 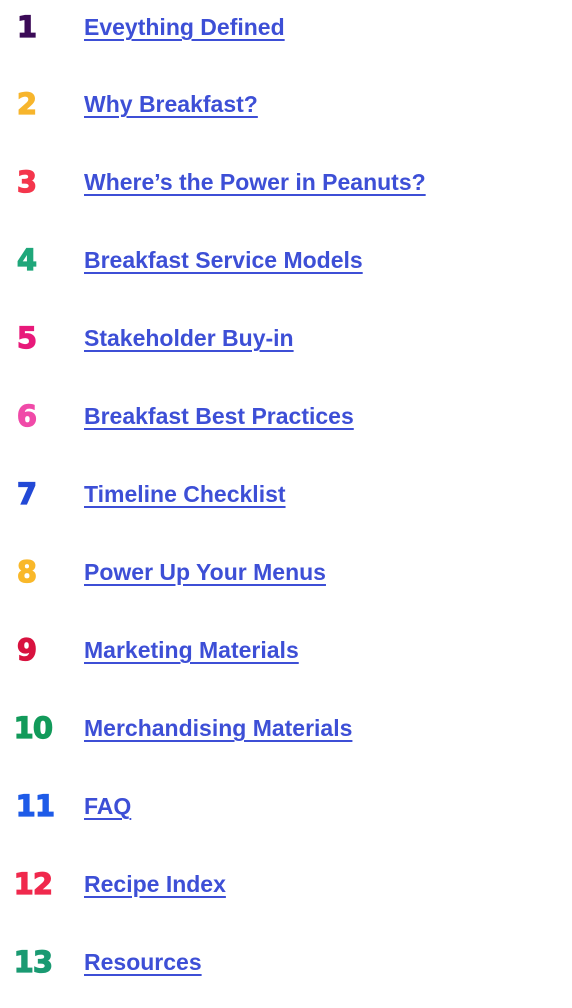 I want to click on toc-item-7: 7 Timeline Checklist, so click(x=286, y=494).